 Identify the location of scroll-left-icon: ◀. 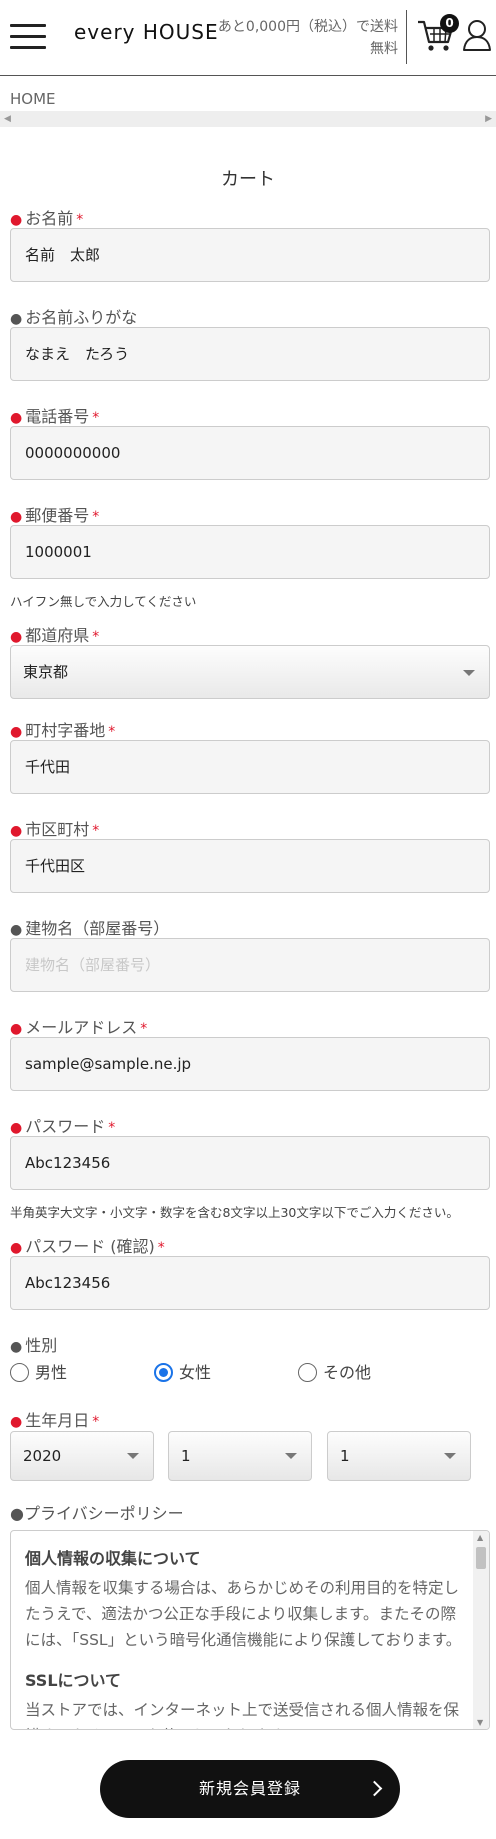
(7, 119).